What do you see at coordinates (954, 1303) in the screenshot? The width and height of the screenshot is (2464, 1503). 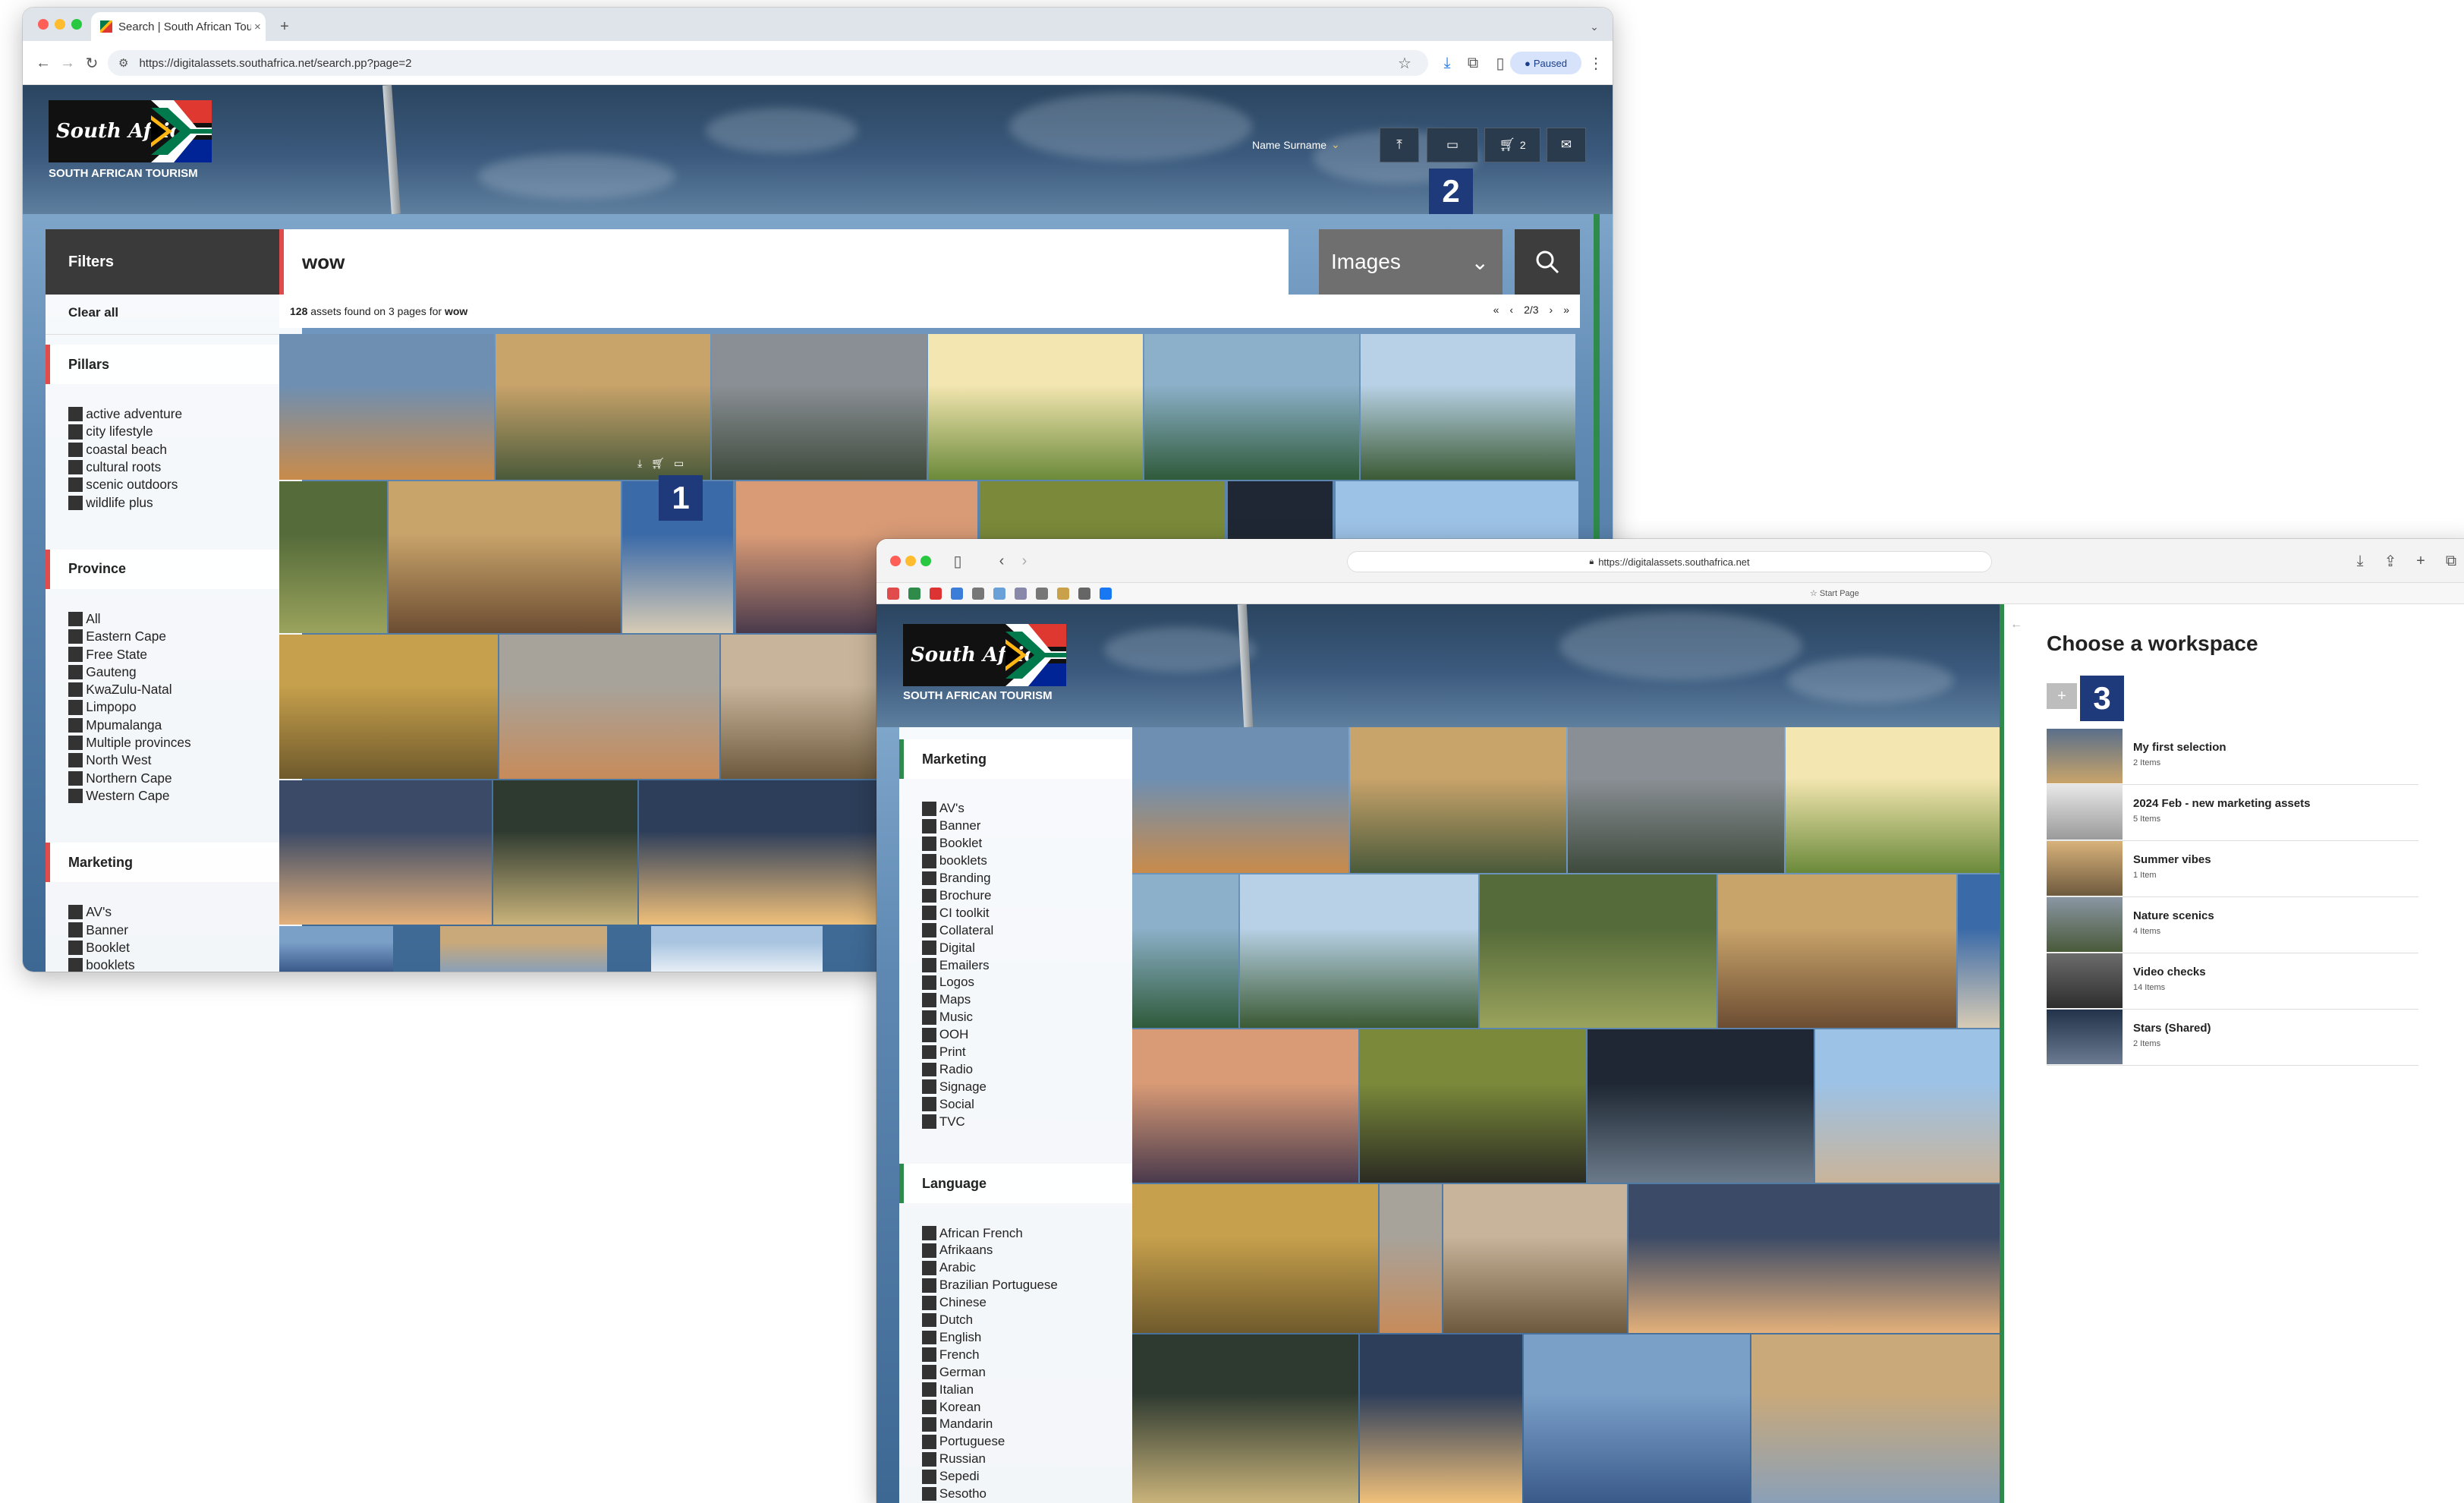 I see `filter-option: Chinese` at bounding box center [954, 1303].